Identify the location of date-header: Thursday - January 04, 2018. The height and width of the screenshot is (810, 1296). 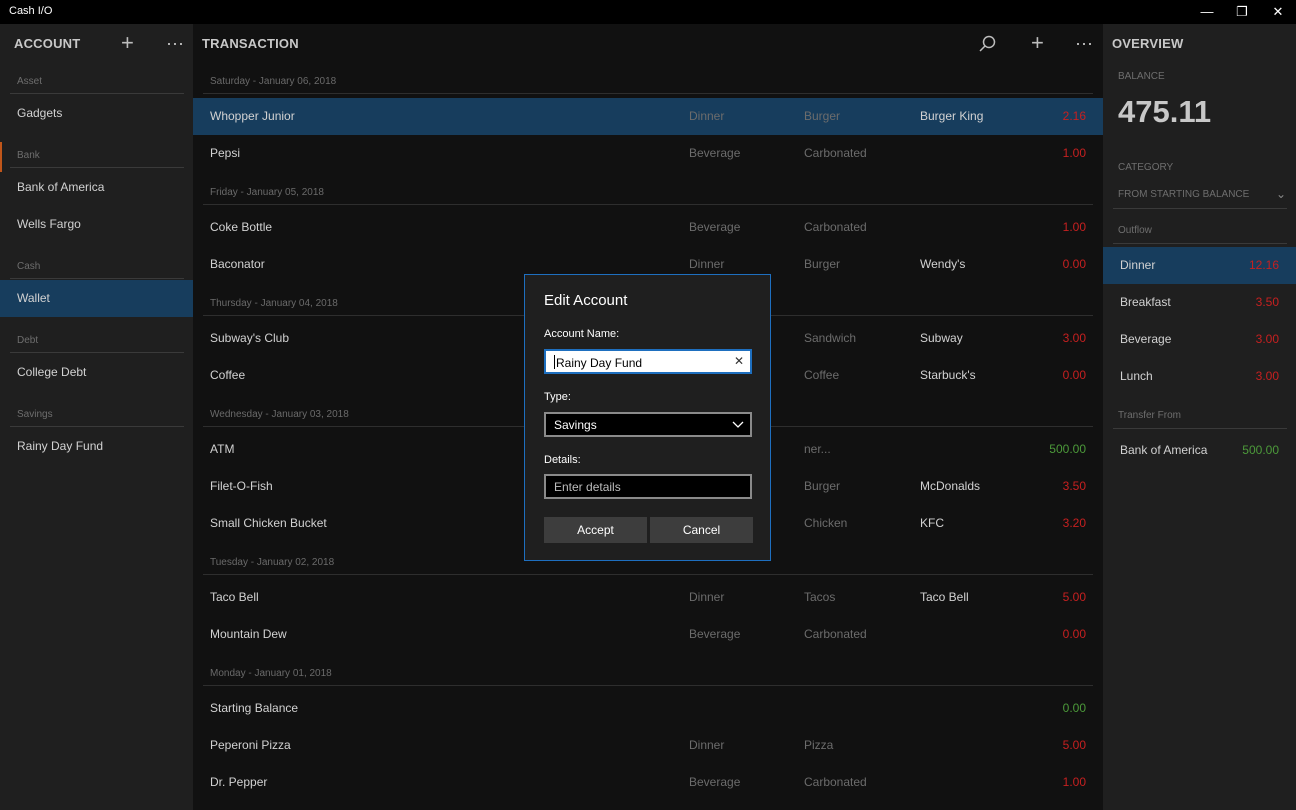
(274, 303).